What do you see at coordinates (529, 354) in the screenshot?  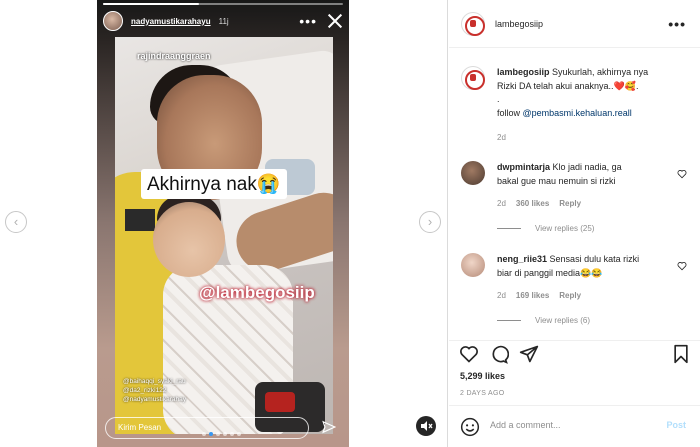 I see `share-icon` at bounding box center [529, 354].